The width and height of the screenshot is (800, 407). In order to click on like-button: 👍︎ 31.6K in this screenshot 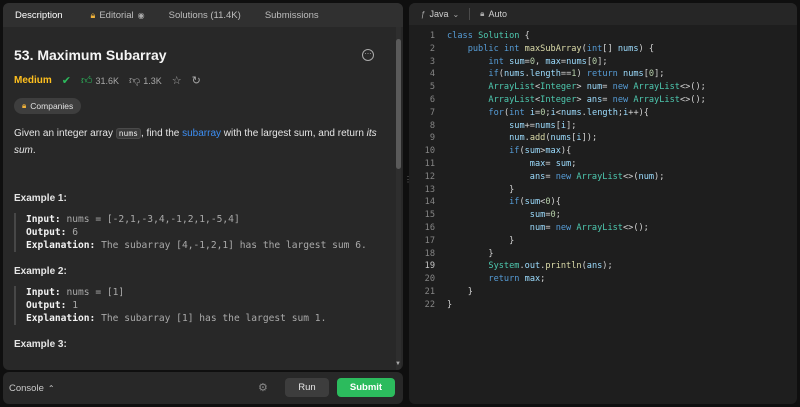, I will do `click(100, 80)`.